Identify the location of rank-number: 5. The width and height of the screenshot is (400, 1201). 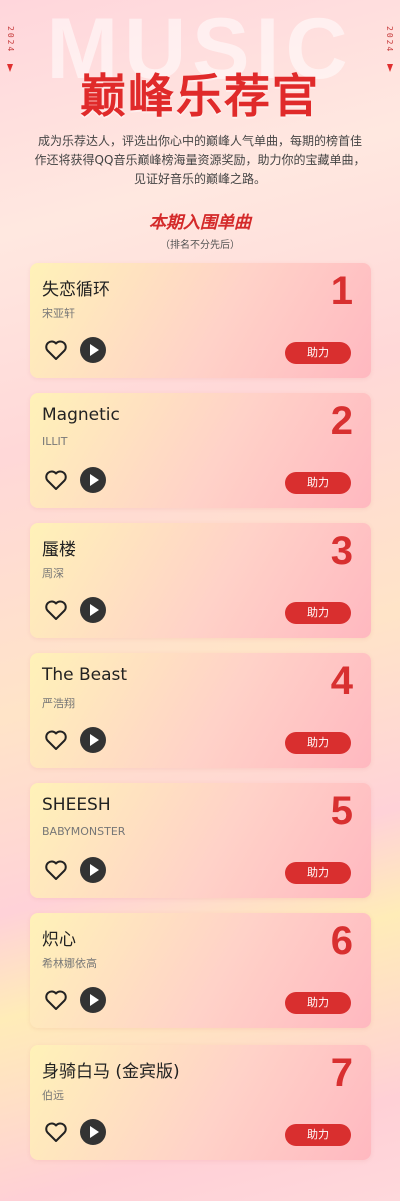
(341, 811).